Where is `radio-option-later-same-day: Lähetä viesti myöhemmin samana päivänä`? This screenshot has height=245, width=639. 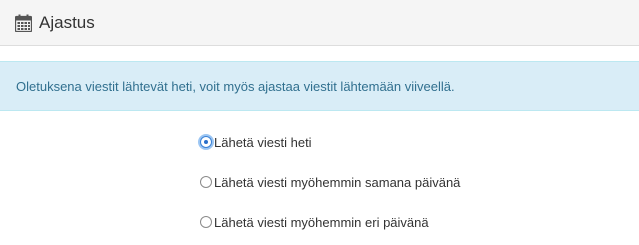 radio-option-later-same-day: Lähetä viesti myöhemmin samana päivänä is located at coordinates (330, 182).